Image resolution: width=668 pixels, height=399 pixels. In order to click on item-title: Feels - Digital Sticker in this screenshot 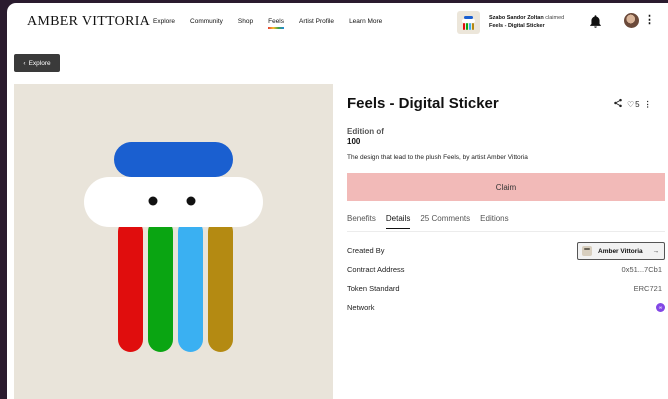, I will do `click(423, 103)`.